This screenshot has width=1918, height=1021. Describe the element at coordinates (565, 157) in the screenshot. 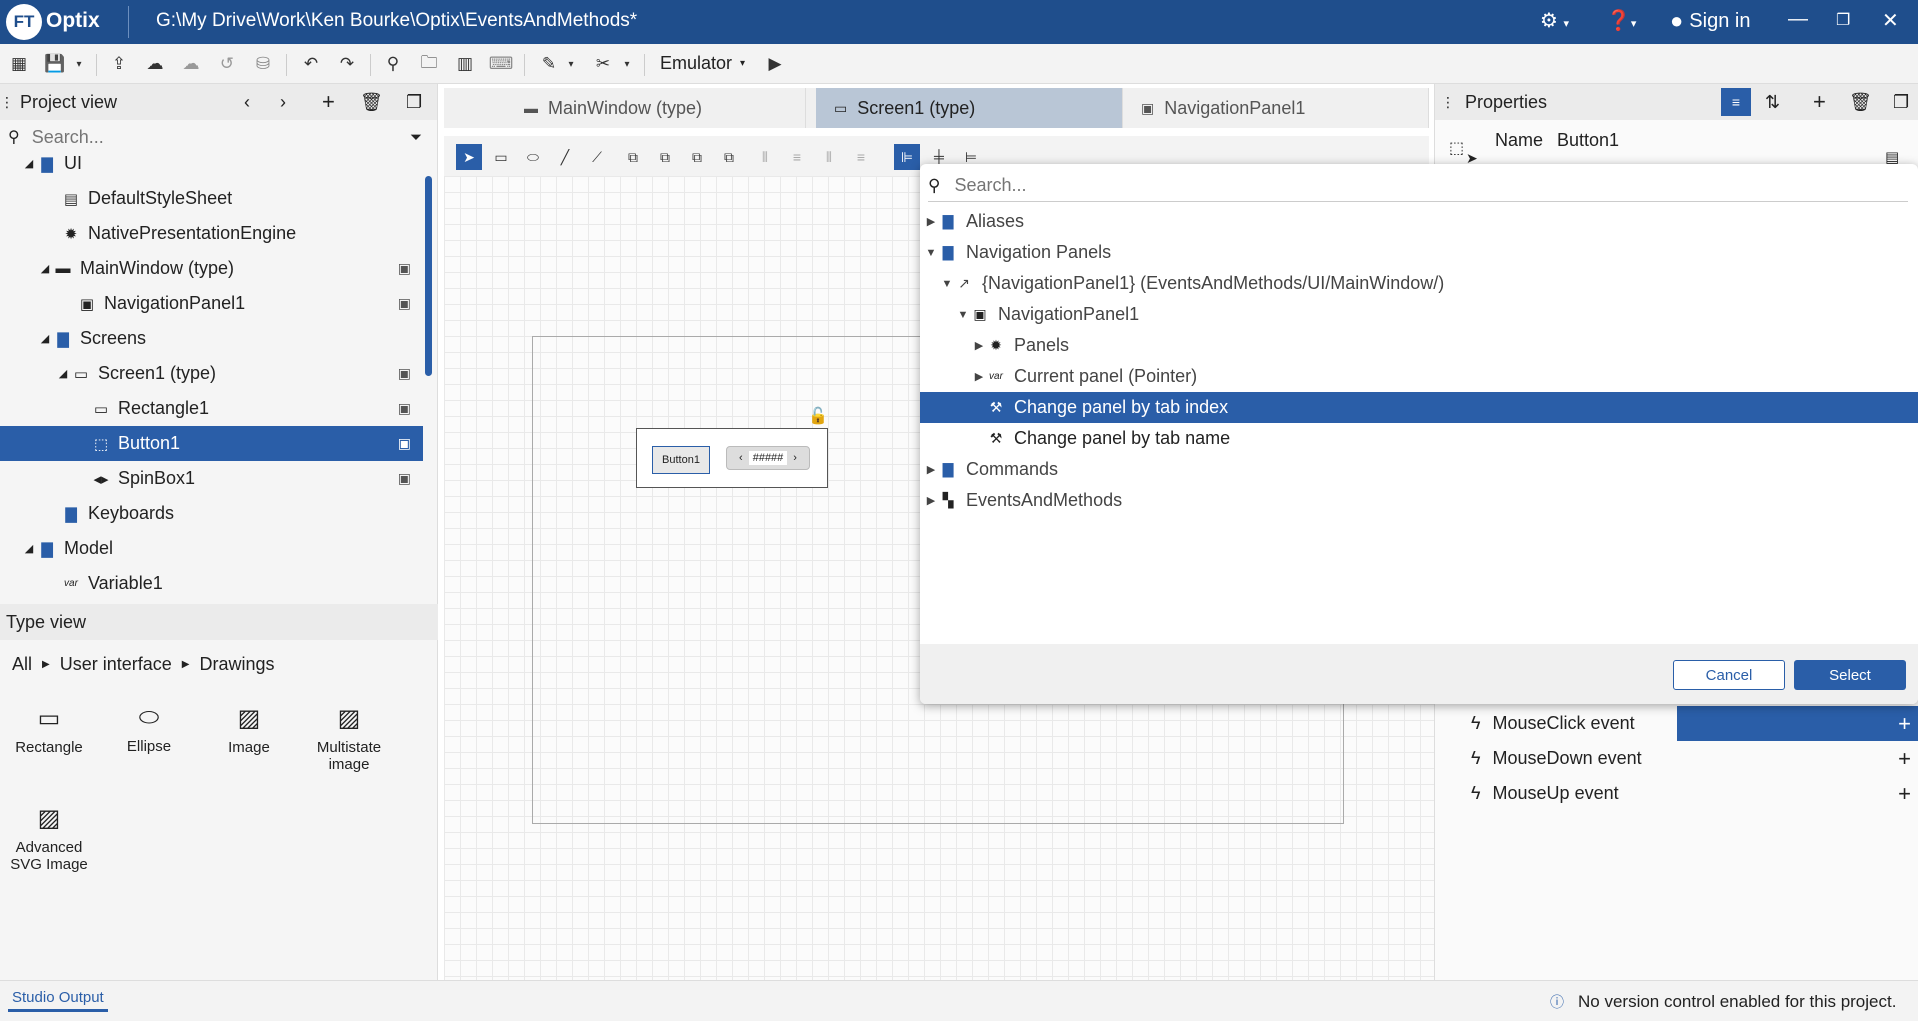

I see `line-tool-icon: ╱` at that location.